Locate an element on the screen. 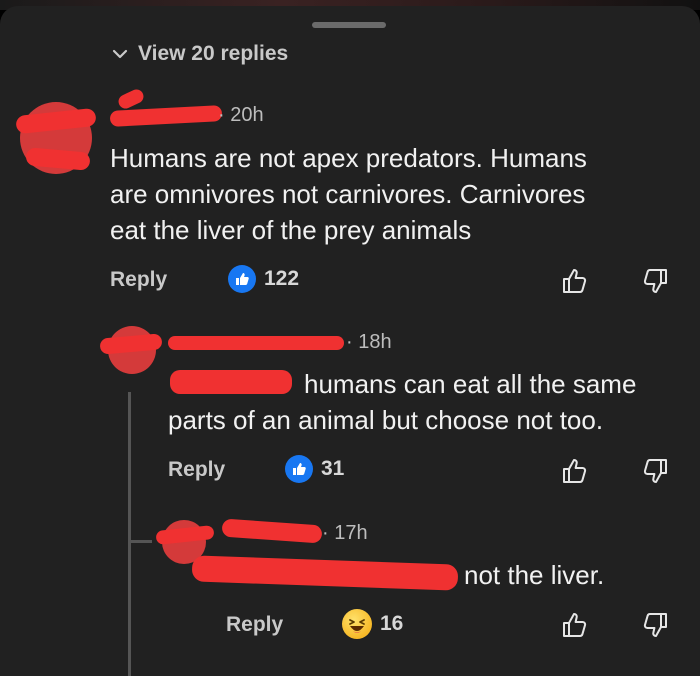 The width and height of the screenshot is (700, 676). chevron-down-icon is located at coordinates (120, 54).